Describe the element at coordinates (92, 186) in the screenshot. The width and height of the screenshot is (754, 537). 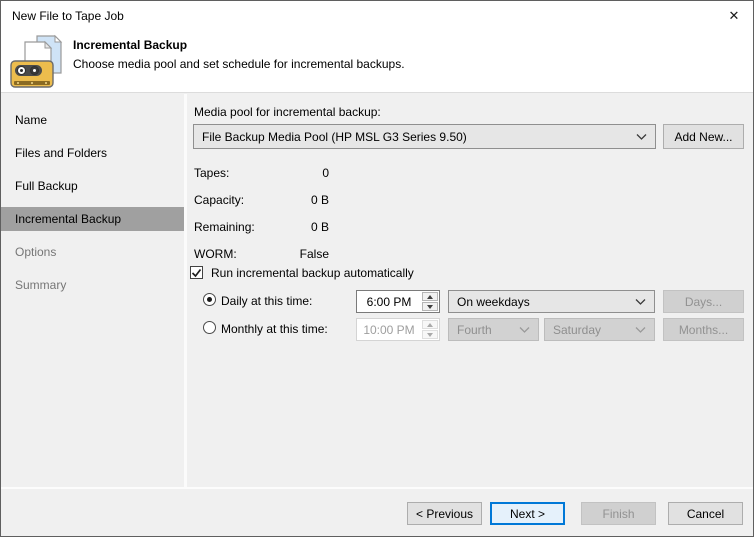
I see `sidebar-item-full-backup: Full Backup` at that location.